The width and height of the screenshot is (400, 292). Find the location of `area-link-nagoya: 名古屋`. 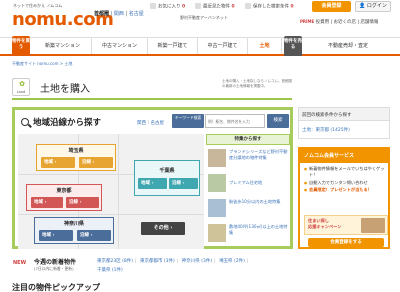

area-link-nagoya: 名古屋 is located at coordinates (136, 14).